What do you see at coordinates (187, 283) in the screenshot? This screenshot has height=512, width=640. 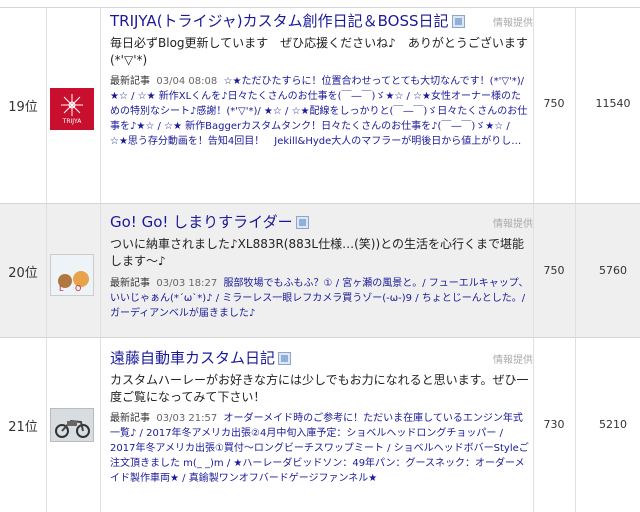 I see `latest-date: 03/03 18:27` at bounding box center [187, 283].